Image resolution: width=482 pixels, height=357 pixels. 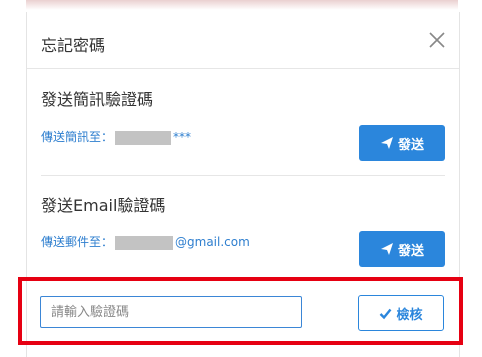 What do you see at coordinates (73, 45) in the screenshot?
I see `modal-title: 忘記密碼` at bounding box center [73, 45].